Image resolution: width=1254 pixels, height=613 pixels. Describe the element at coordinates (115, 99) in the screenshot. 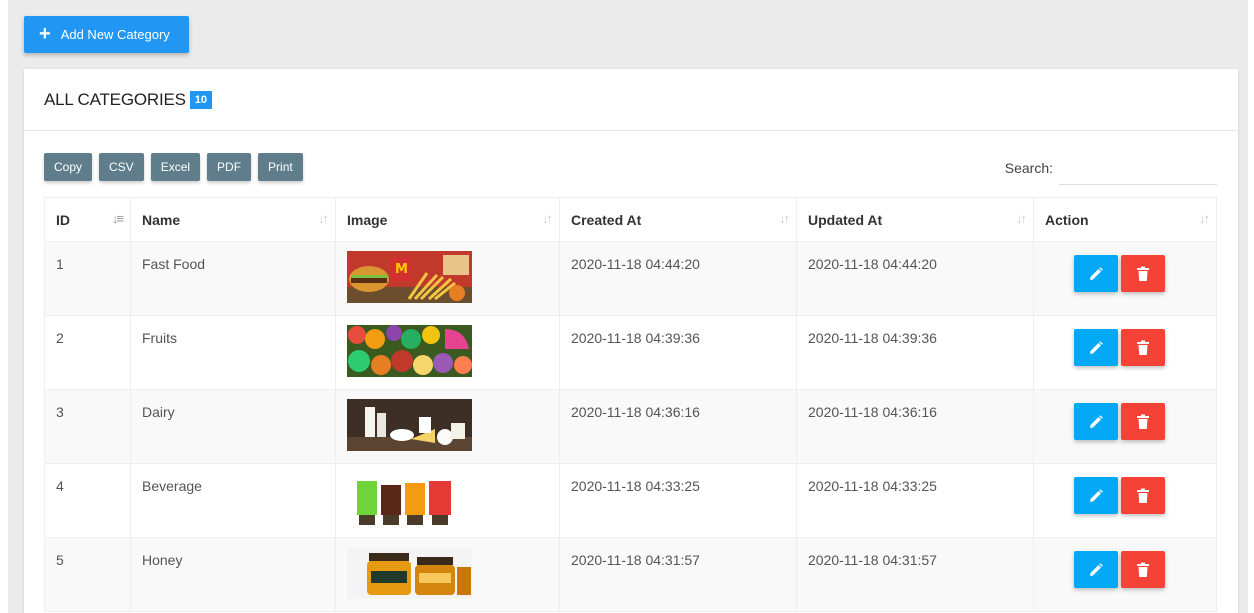

I see `card-title: ALL CATEGORIES` at that location.